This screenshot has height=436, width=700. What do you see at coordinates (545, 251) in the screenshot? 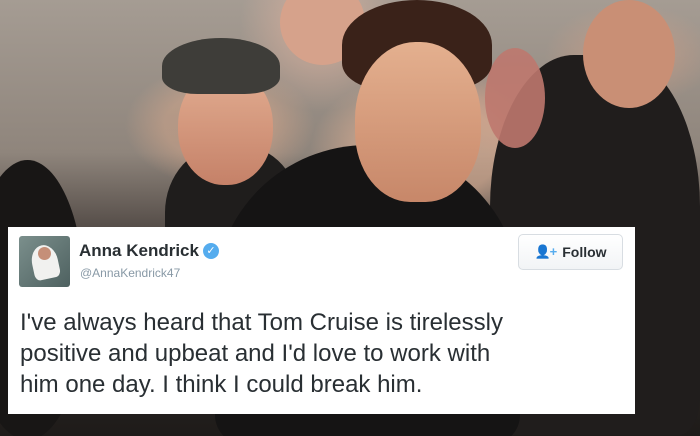
I see `add-user-icon: 👤+` at bounding box center [545, 251].